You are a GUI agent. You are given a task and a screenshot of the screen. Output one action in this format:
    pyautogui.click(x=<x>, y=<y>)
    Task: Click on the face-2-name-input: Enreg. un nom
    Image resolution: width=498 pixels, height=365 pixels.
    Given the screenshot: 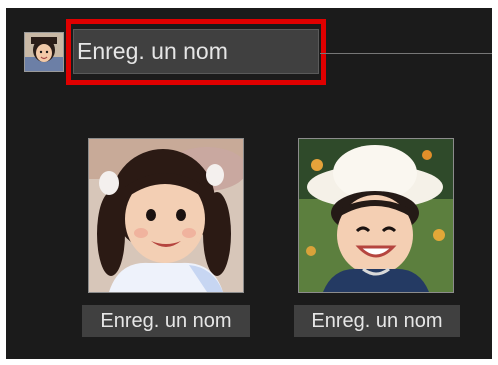 What is the action you would take?
    pyautogui.click(x=377, y=321)
    